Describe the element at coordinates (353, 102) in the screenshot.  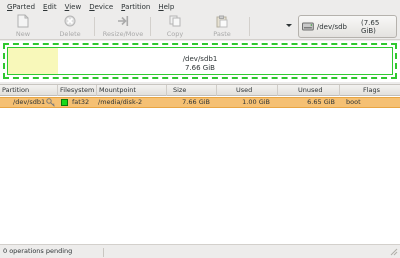
I see `cell-flags: boot` at that location.